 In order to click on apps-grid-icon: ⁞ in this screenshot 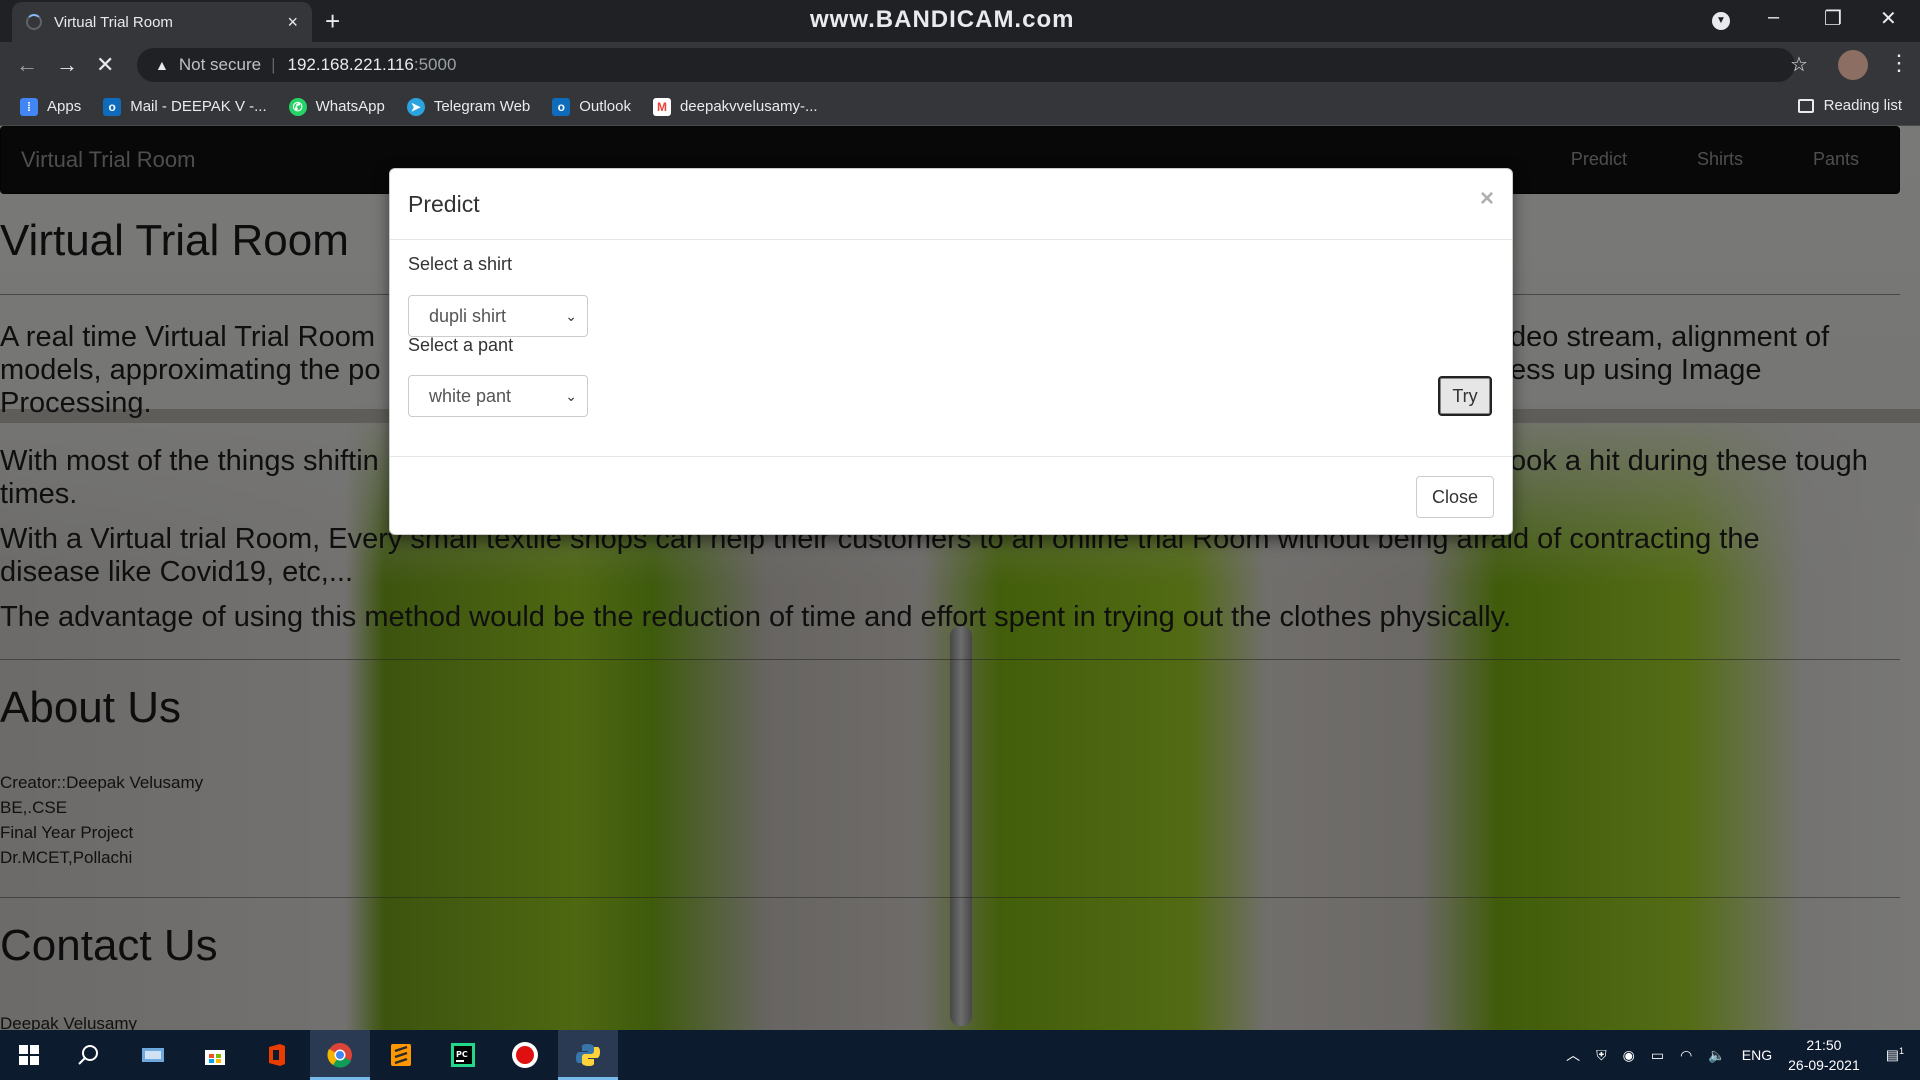, I will do `click(29, 106)`.